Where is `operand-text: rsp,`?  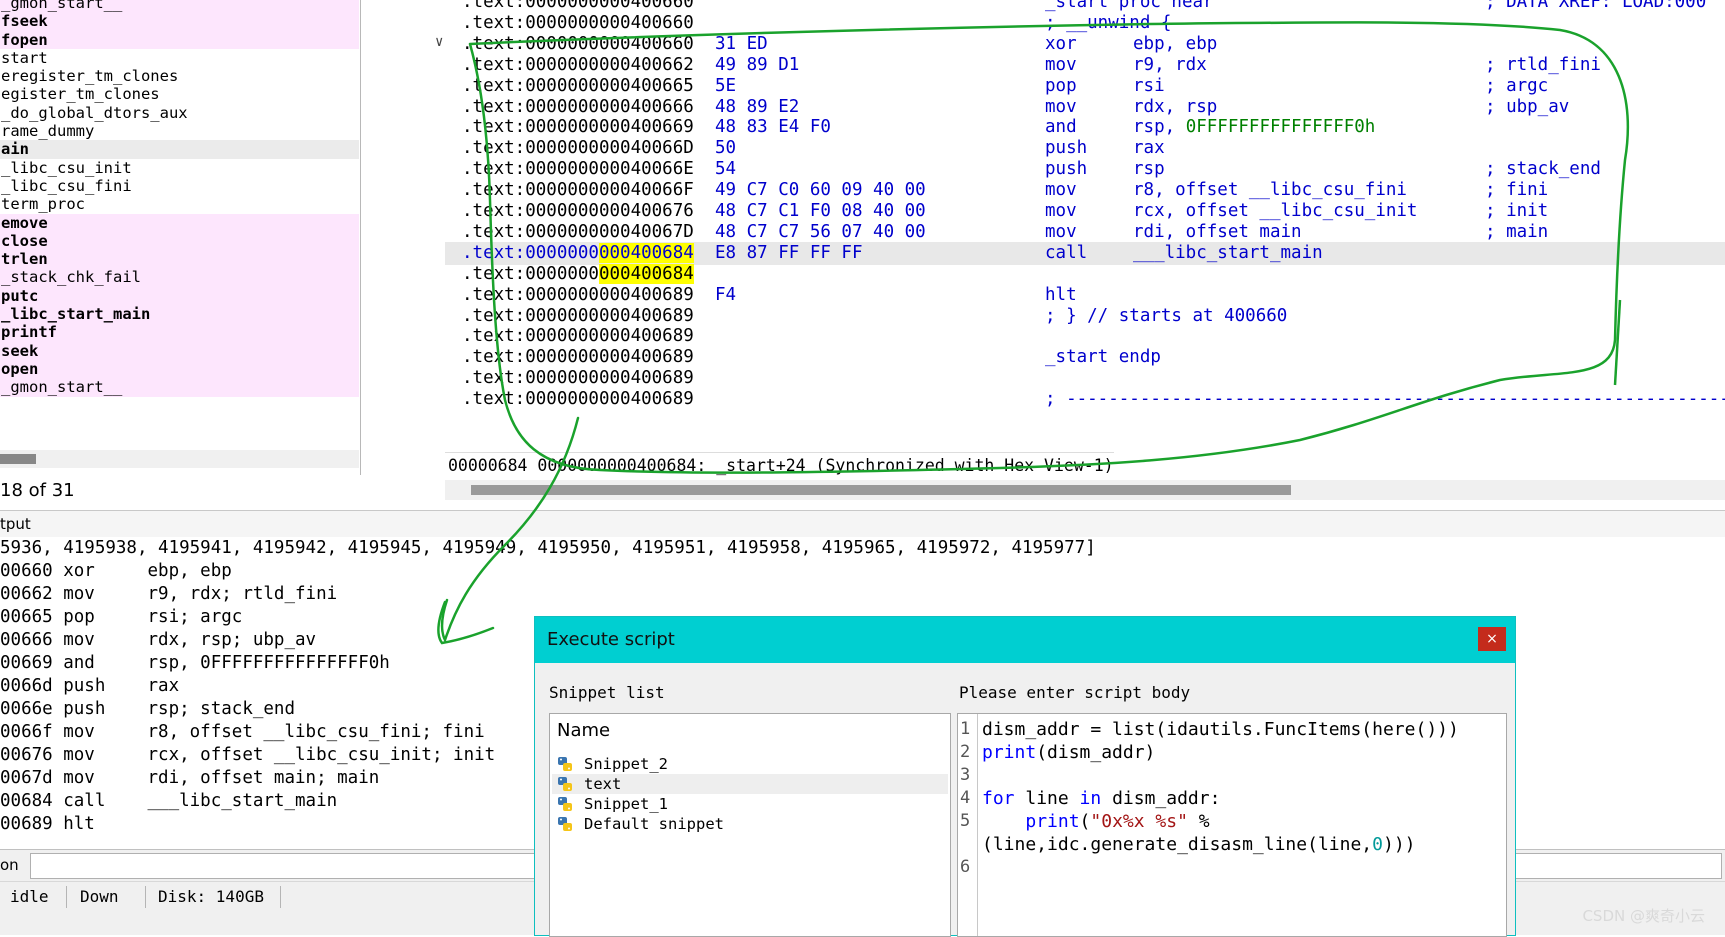 operand-text: rsp, is located at coordinates (1159, 127).